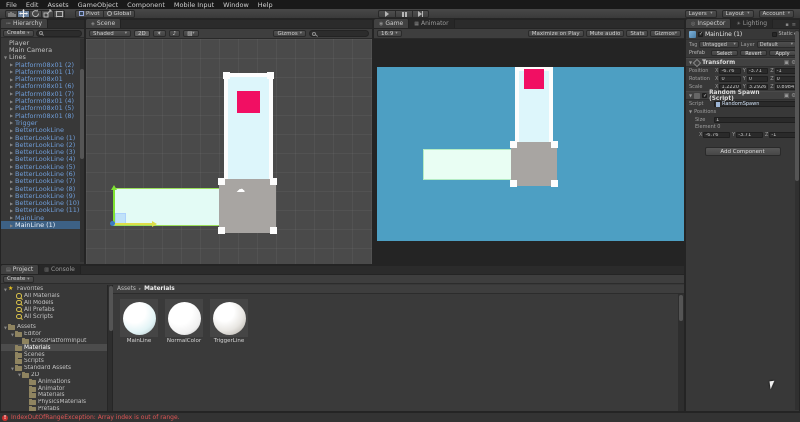  What do you see at coordinates (54, 303) in the screenshot?
I see `tree-item: All Models` at bounding box center [54, 303].